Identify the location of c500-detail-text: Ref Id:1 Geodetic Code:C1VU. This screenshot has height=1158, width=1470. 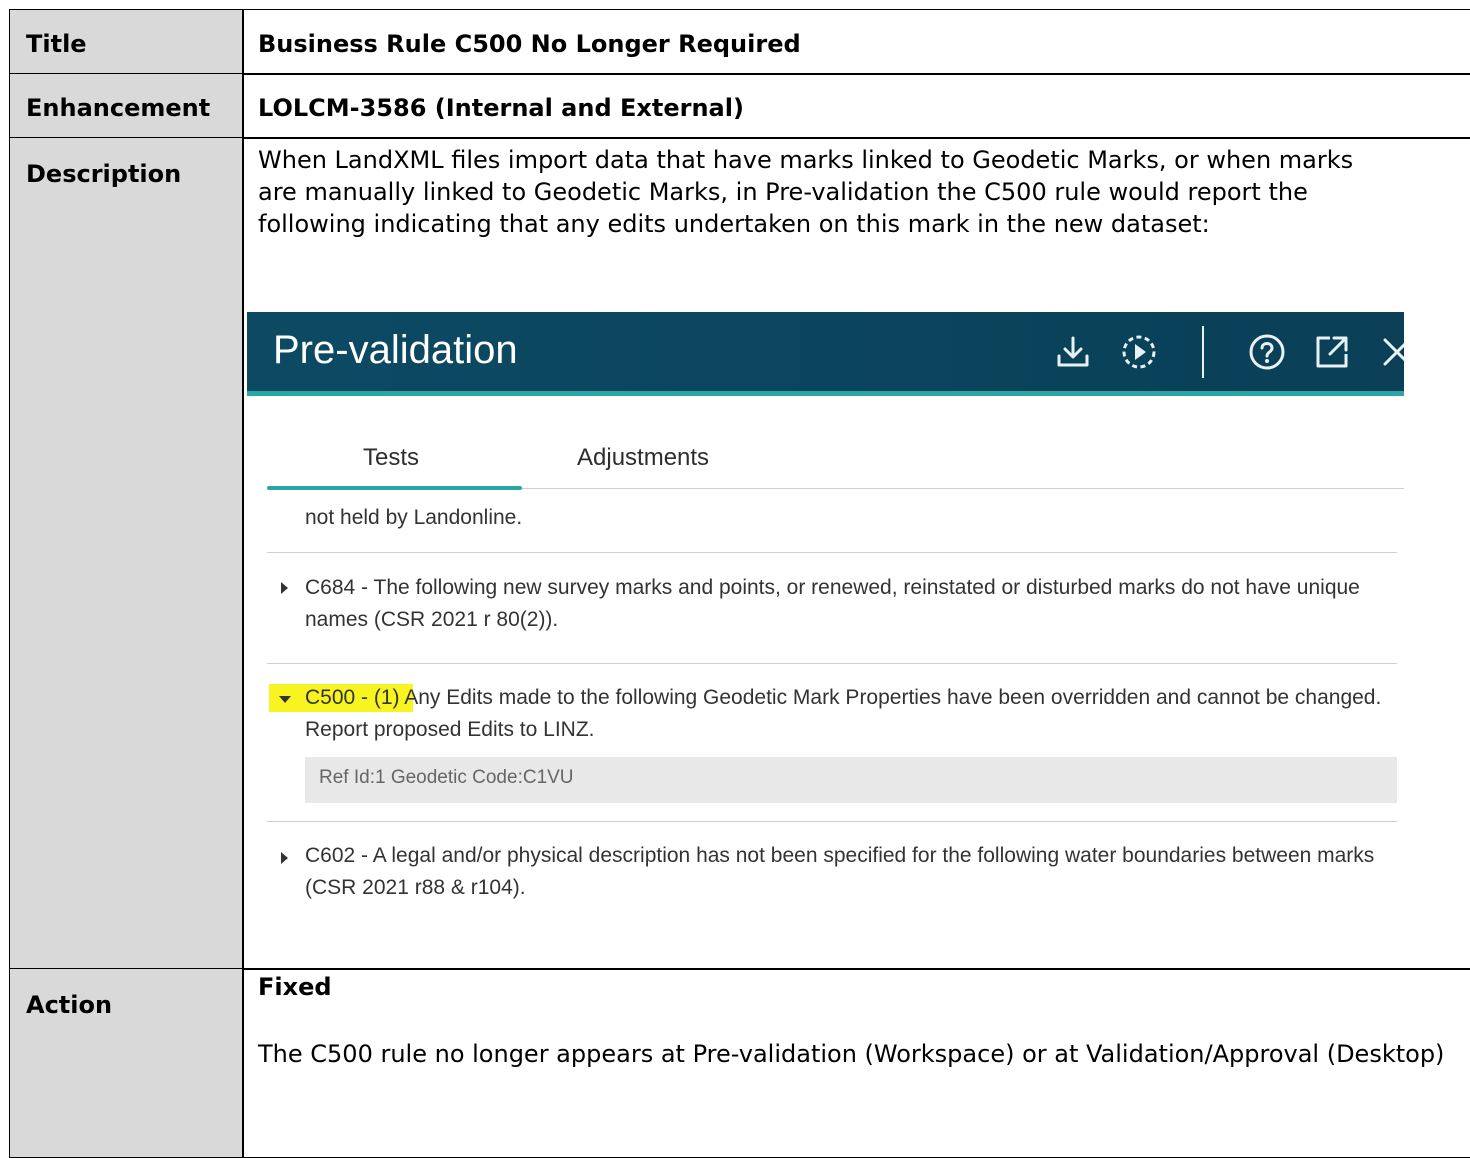
(446, 777).